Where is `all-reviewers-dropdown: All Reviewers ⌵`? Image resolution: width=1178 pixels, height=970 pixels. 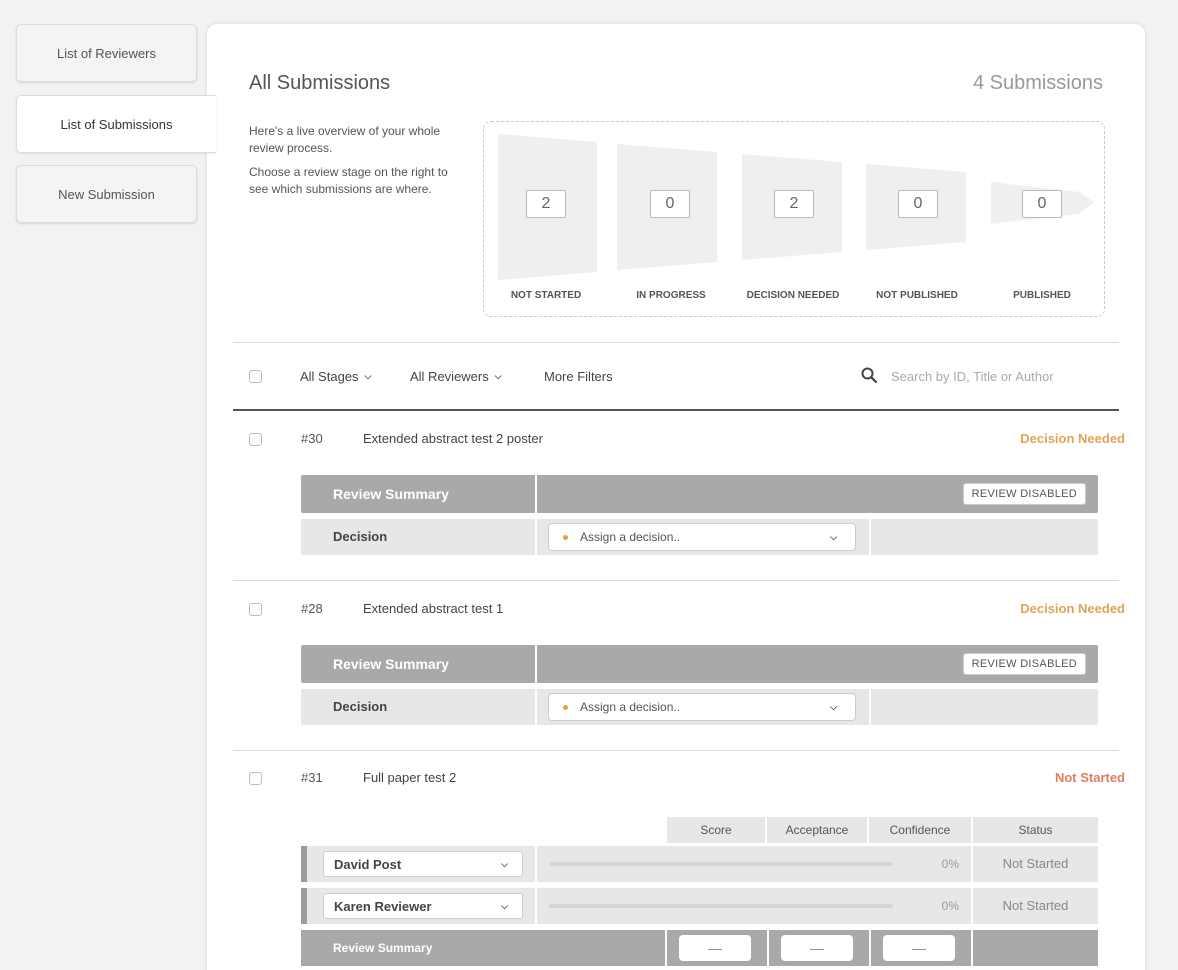
all-reviewers-dropdown: All Reviewers ⌵ is located at coordinates (456, 376).